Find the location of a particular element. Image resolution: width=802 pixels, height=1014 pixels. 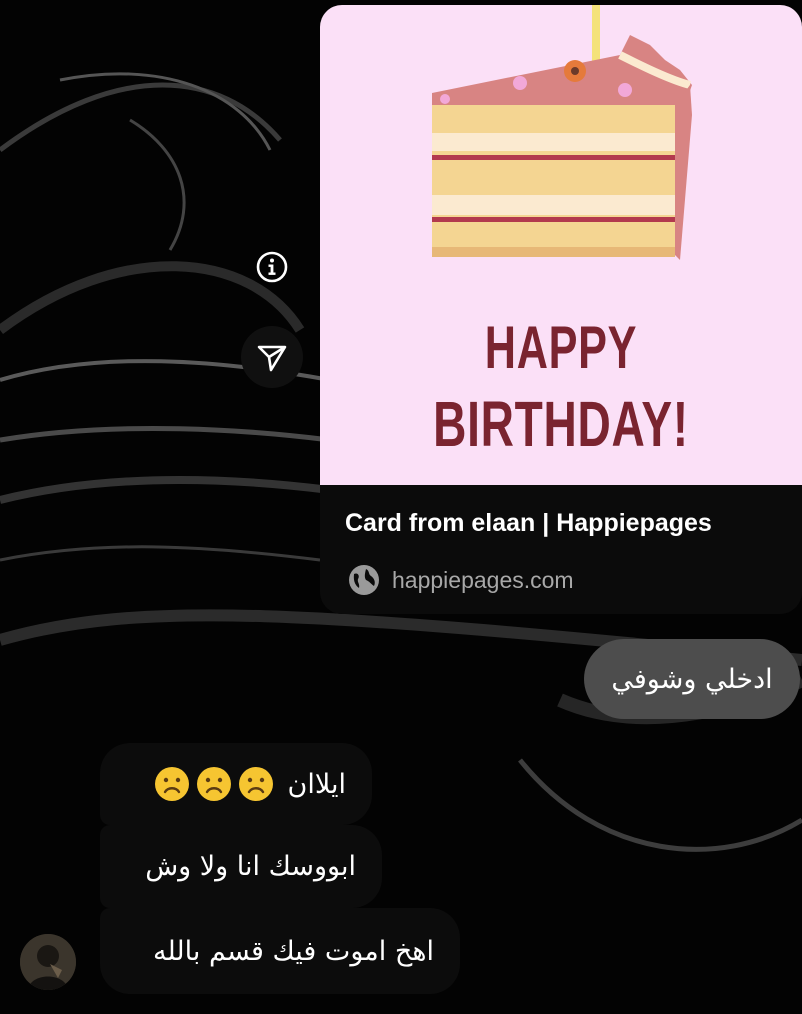

link-title: Card from elaan | Happiepages is located at coordinates (528, 523).